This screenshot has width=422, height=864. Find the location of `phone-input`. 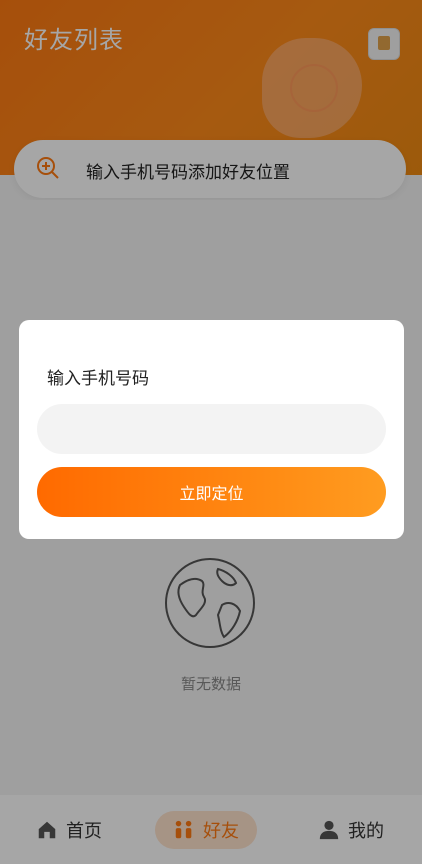

phone-input is located at coordinates (211, 429).